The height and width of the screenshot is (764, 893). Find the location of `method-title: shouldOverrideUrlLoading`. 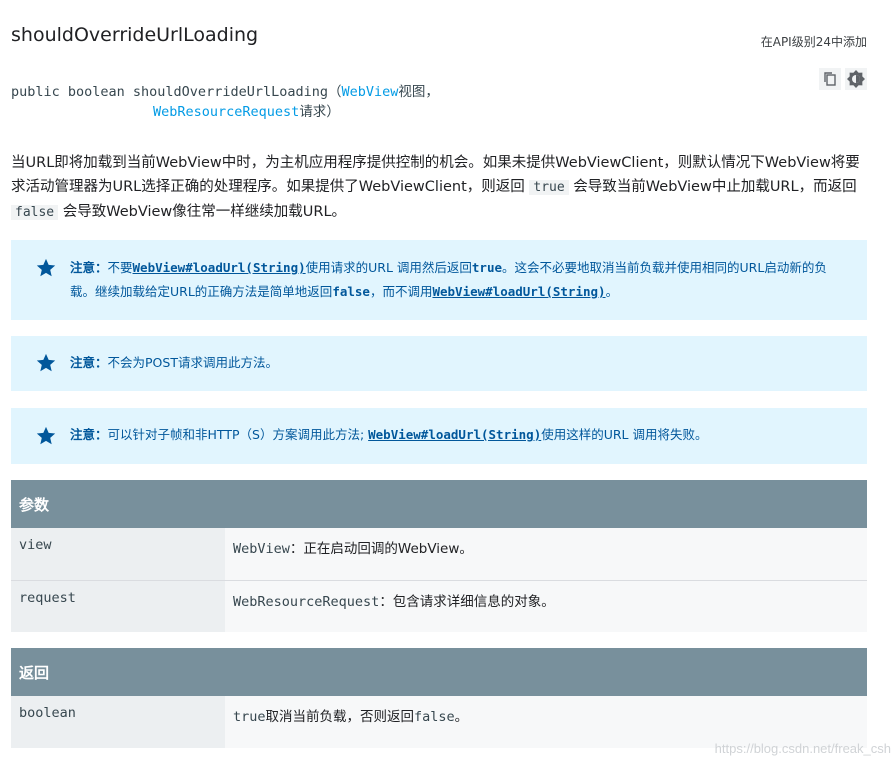

method-title: shouldOverrideUrlLoading is located at coordinates (135, 35).